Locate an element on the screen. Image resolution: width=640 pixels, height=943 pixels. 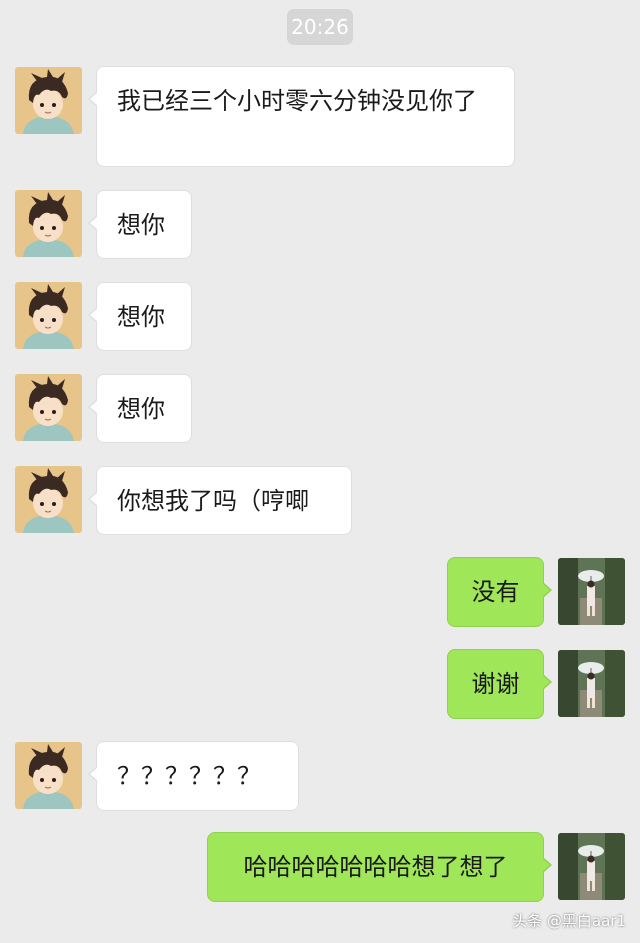
message-bubble-outgoing: 谢谢 is located at coordinates (499, 684).